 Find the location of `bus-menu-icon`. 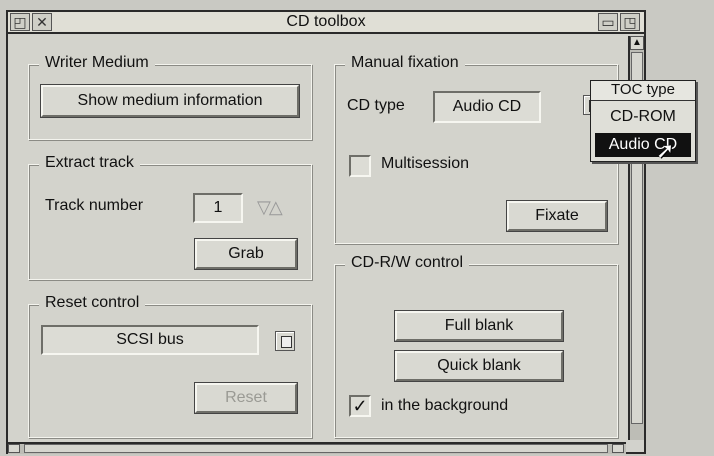

bus-menu-icon is located at coordinates (285, 341).